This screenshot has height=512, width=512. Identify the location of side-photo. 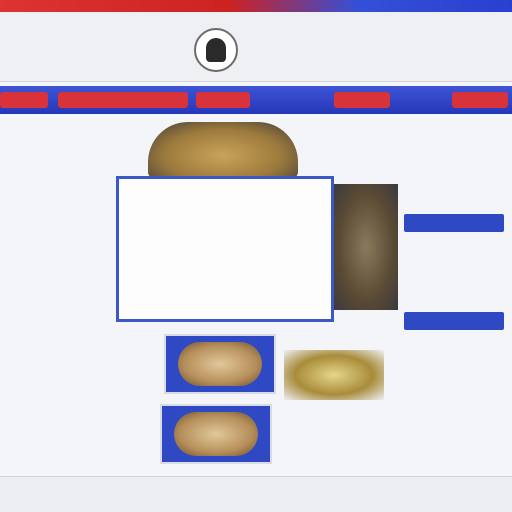
(366, 247).